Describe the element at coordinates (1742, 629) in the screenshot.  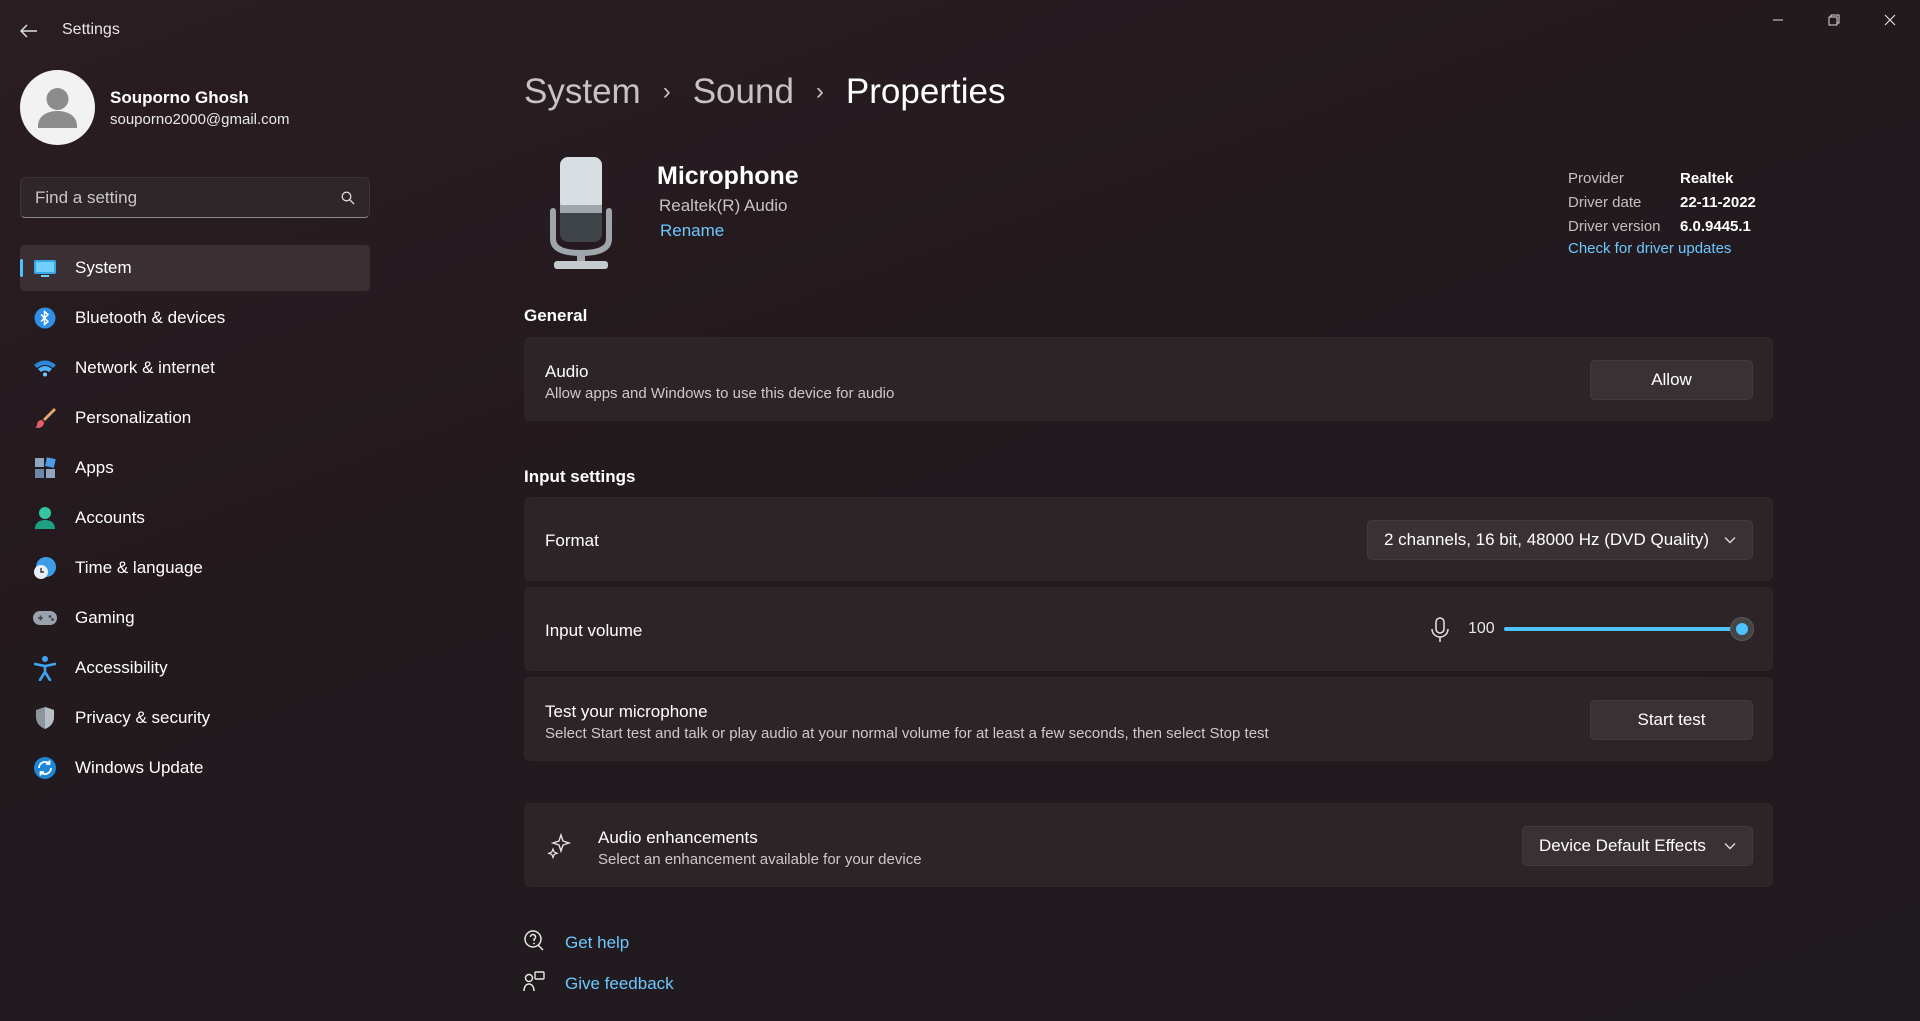
I see `input-volume-slider-thumb` at that location.